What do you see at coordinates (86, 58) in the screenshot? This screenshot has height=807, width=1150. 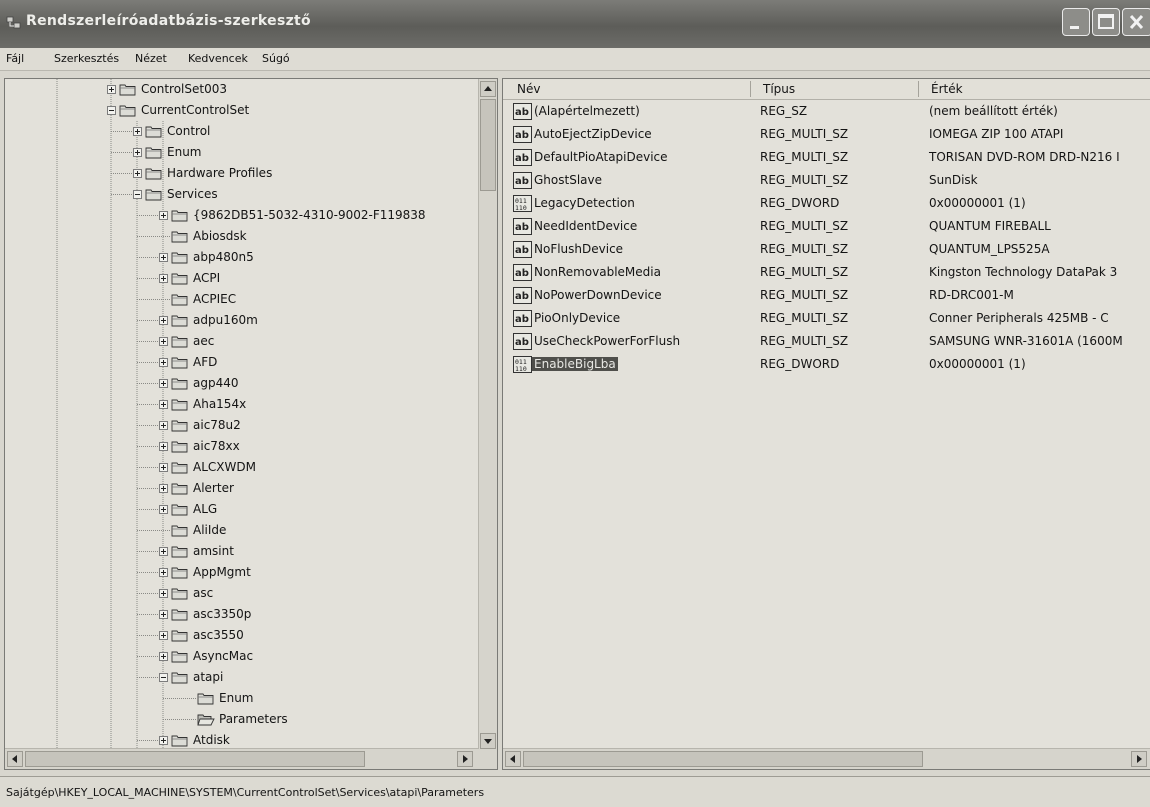 I see `menu-edit: Szerkesztés` at bounding box center [86, 58].